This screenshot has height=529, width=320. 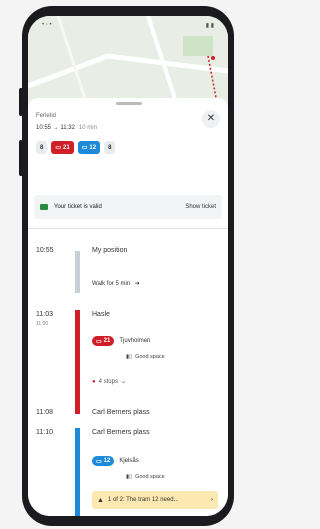 What do you see at coordinates (21, 158) in the screenshot?
I see `power-button` at bounding box center [21, 158].